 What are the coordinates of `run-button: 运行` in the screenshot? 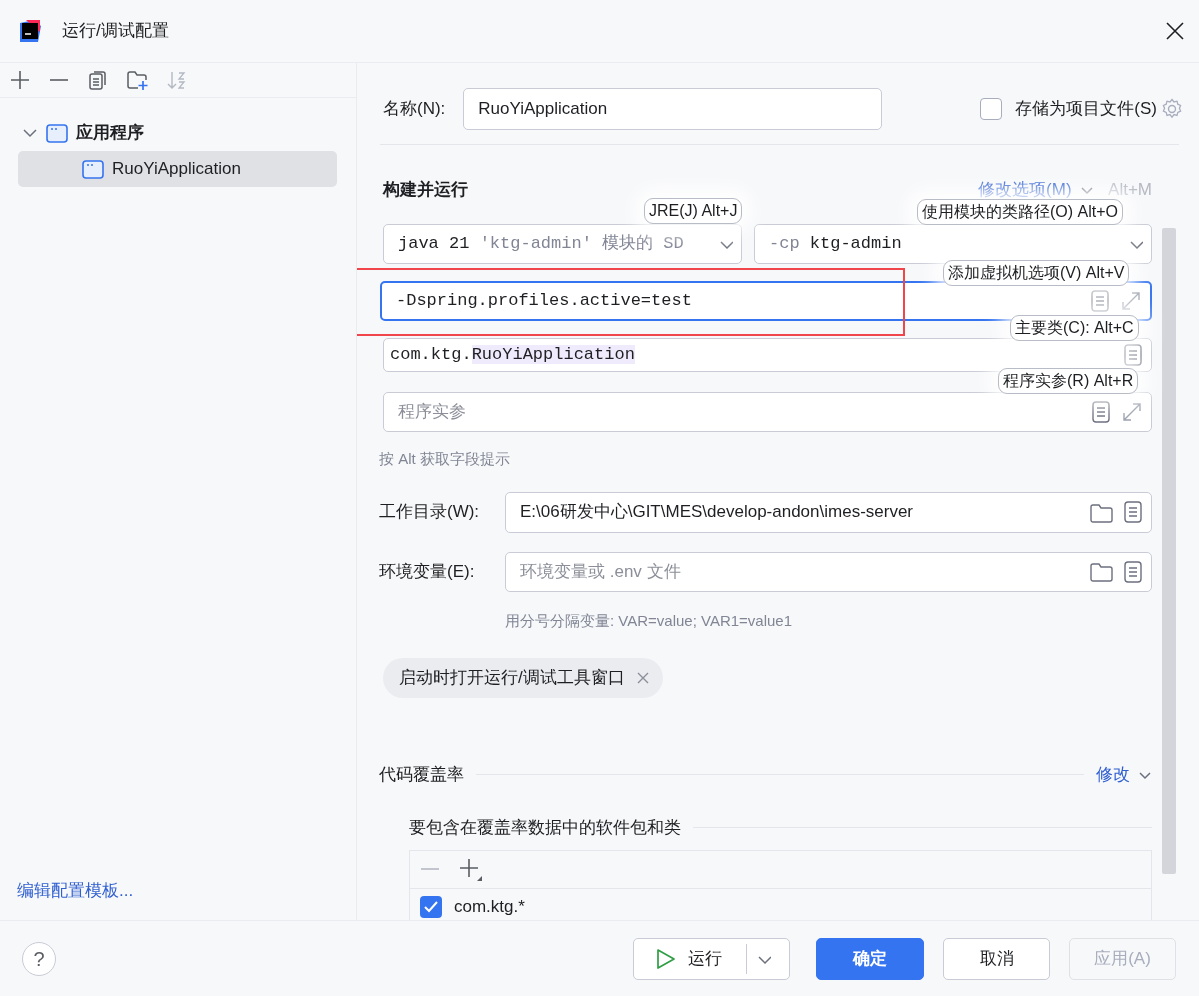 It's located at (711, 958).